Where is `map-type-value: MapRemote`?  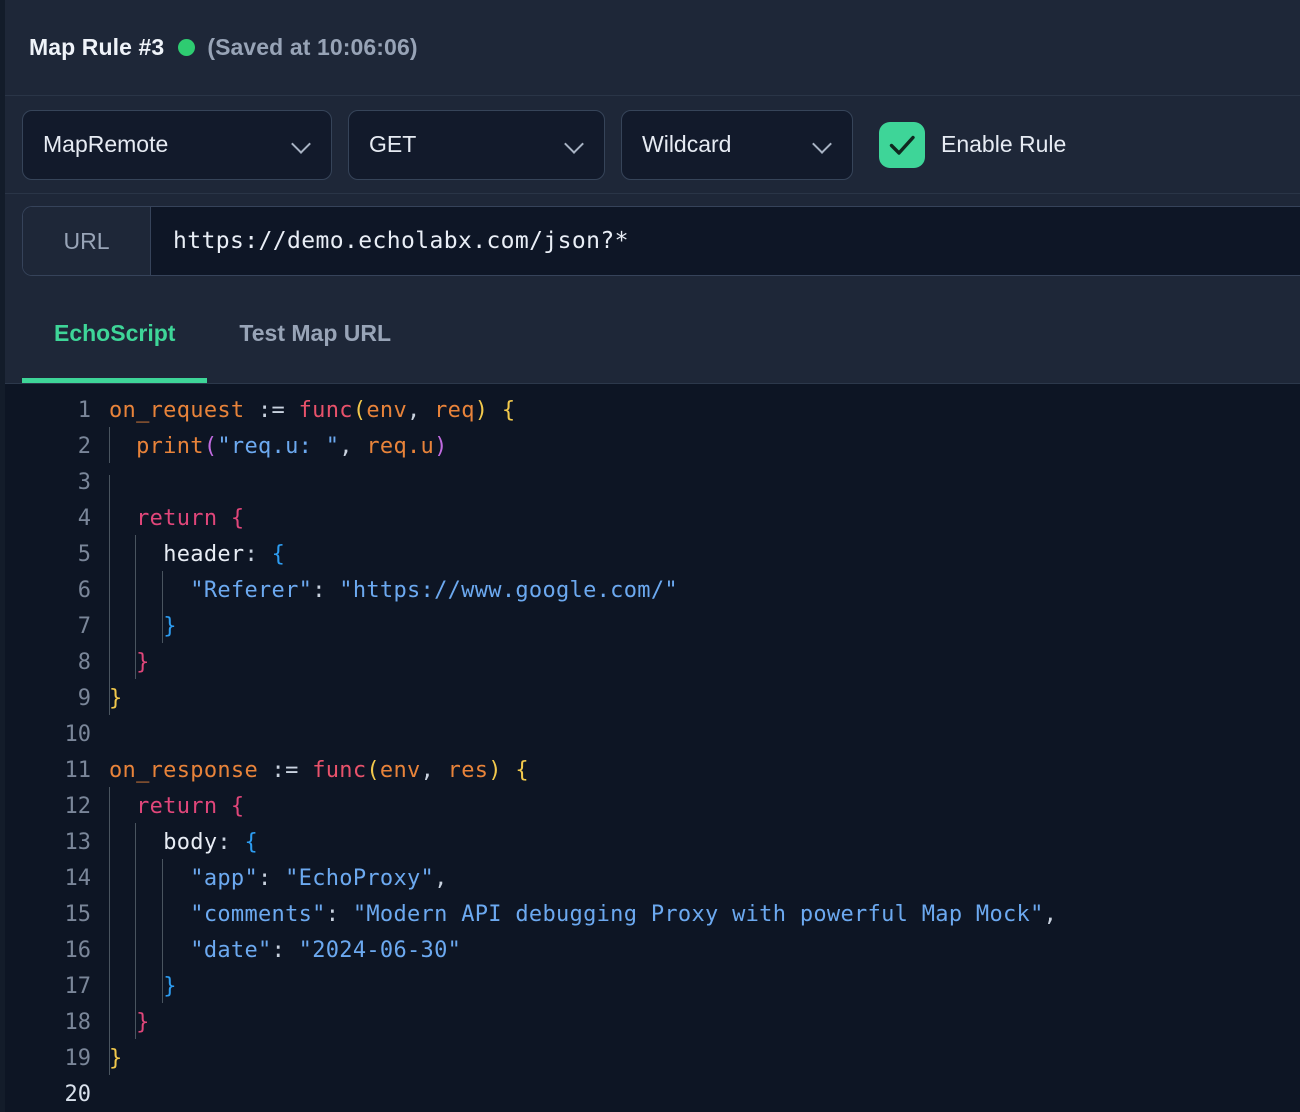 map-type-value: MapRemote is located at coordinates (106, 144).